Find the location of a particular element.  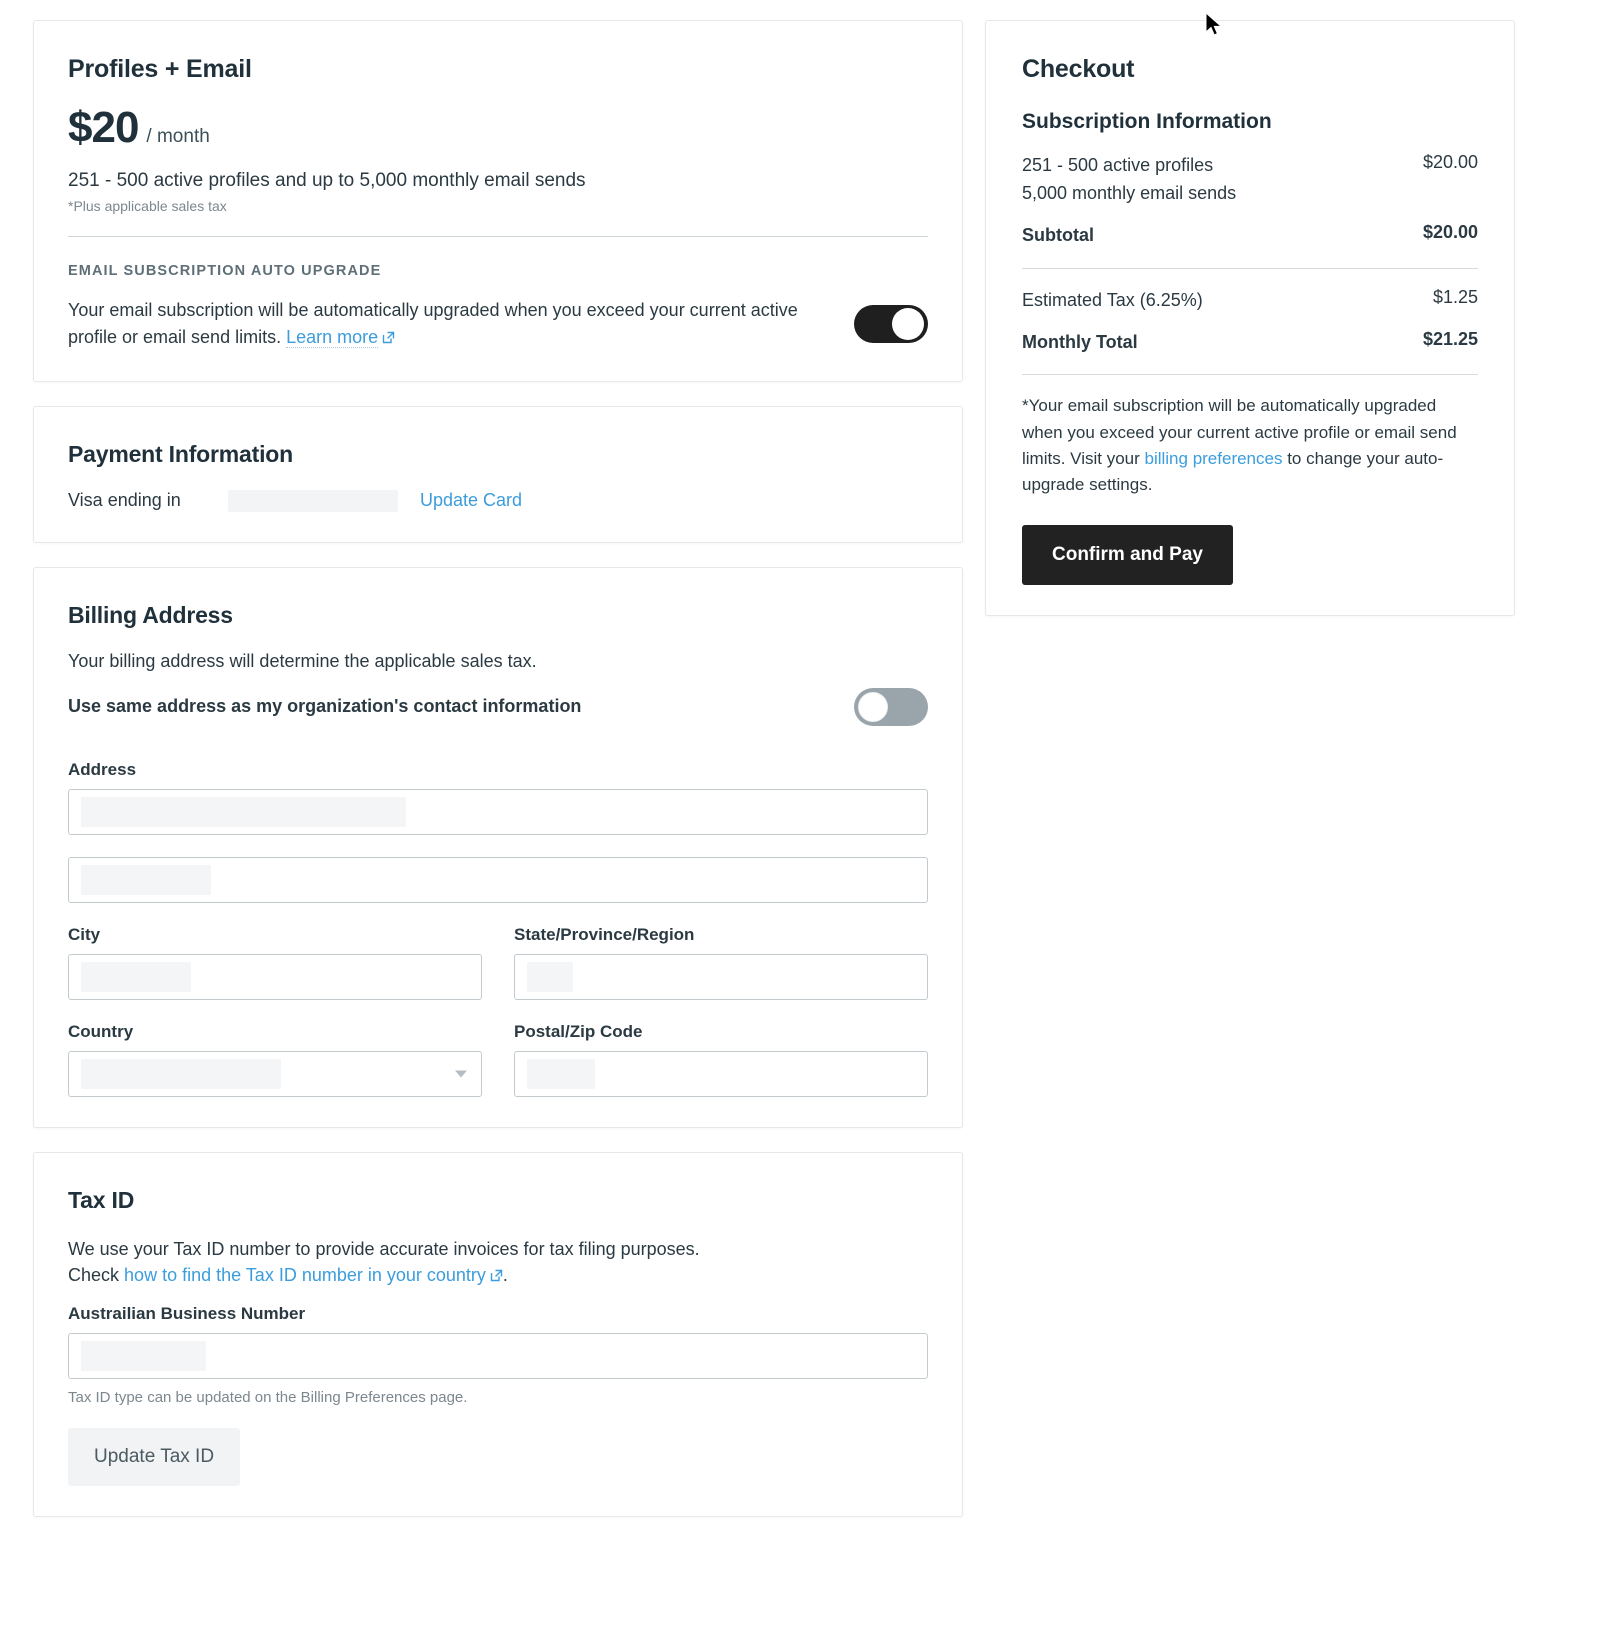

line-item-desc-line1: 251 - 500 active profiles is located at coordinates (1118, 165).